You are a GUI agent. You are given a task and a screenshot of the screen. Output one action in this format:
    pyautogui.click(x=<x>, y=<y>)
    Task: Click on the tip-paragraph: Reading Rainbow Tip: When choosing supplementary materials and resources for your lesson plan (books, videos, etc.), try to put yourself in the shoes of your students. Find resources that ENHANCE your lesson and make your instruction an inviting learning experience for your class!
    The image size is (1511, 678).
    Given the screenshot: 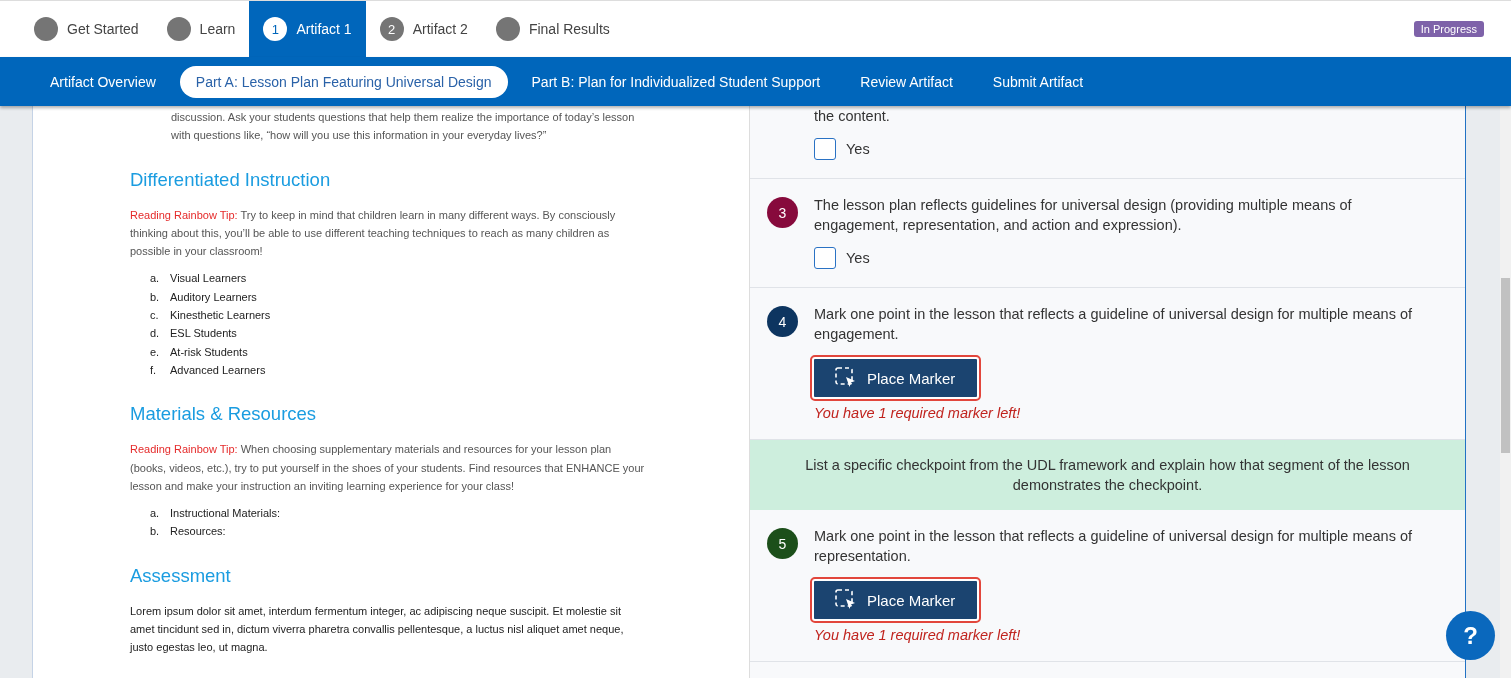 What is the action you would take?
    pyautogui.click(x=388, y=468)
    